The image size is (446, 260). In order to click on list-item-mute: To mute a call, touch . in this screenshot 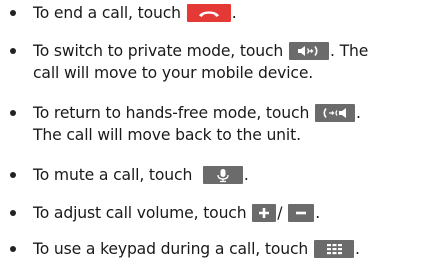, I will do `click(225, 175)`.